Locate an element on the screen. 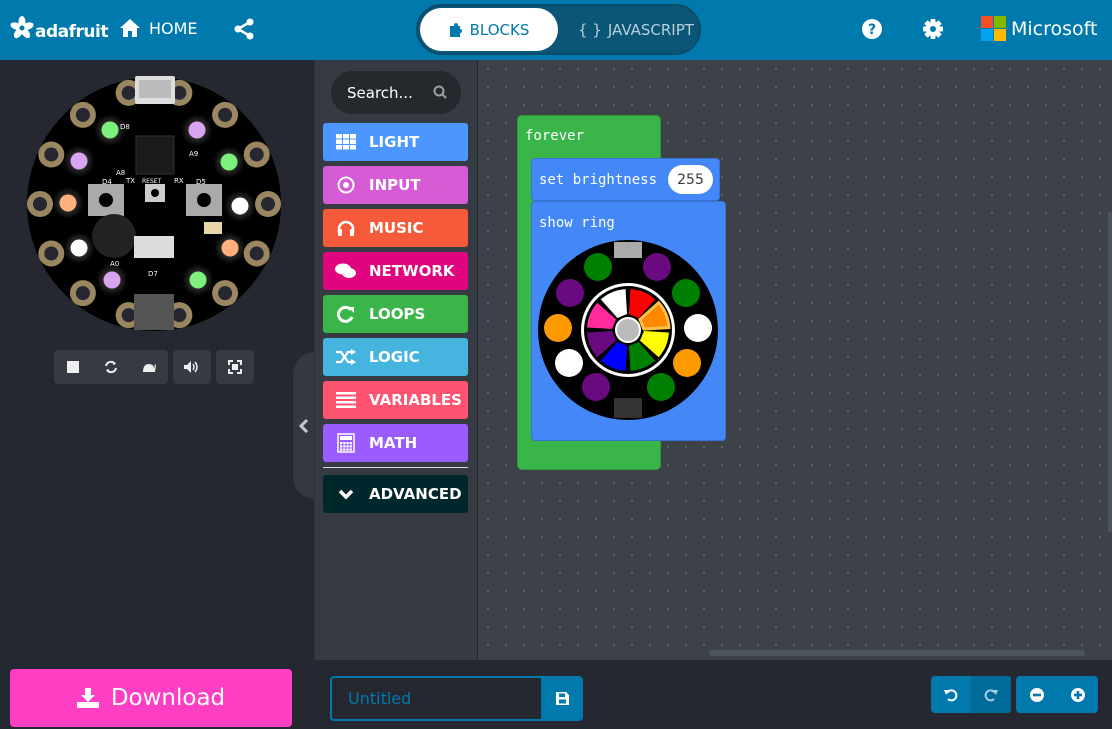 The width and height of the screenshot is (1112, 729). loop-icon is located at coordinates (346, 314).